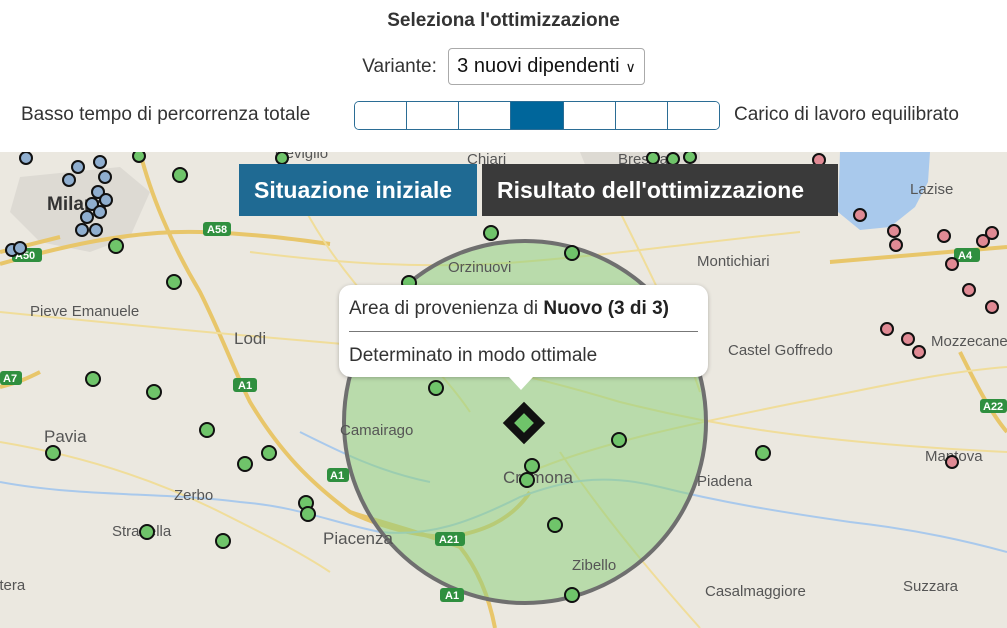 The width and height of the screenshot is (1007, 628). Describe the element at coordinates (846, 114) in the screenshot. I see `objective-right-label: Carico di lavoro equilibrato` at that location.